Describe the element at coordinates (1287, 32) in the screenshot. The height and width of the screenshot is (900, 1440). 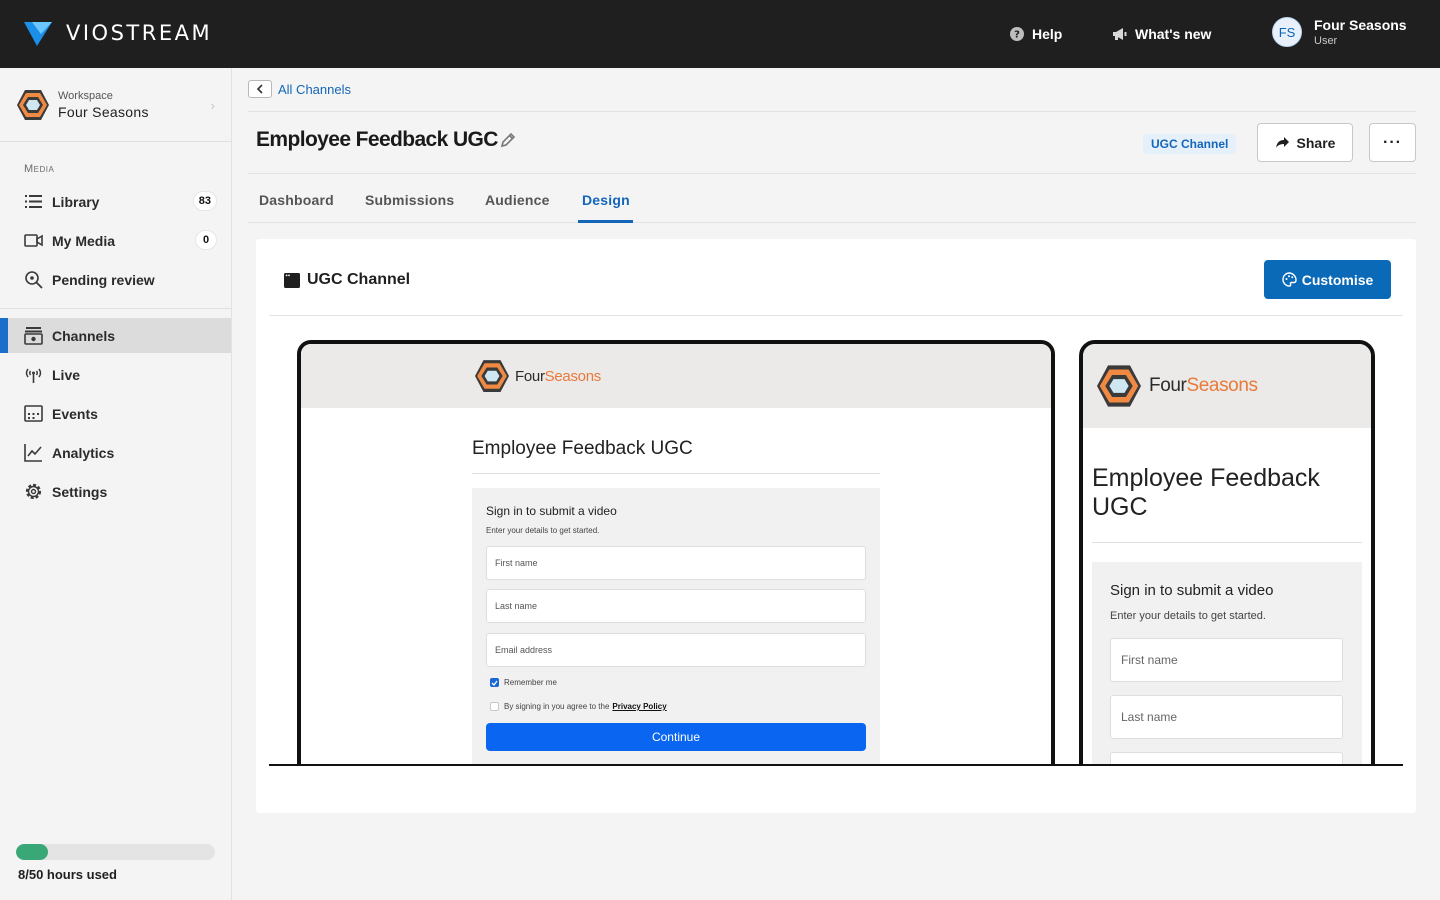
I see `avatar: FS` at that location.